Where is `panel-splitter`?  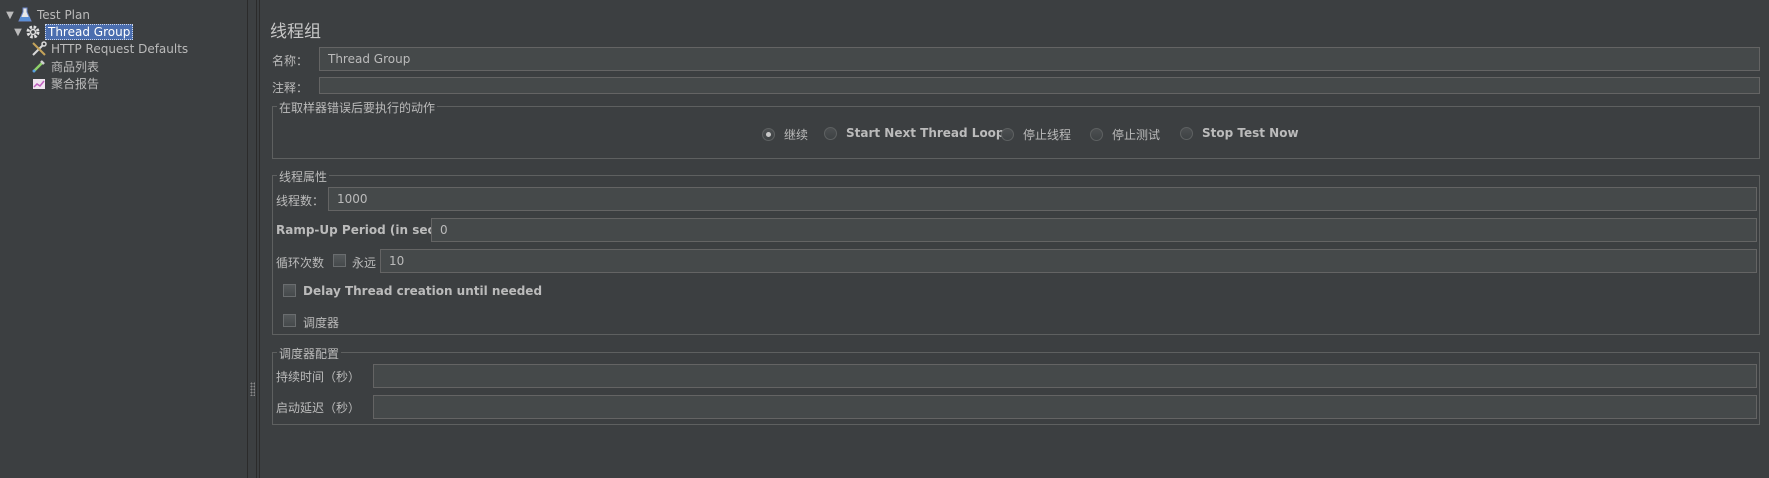 panel-splitter is located at coordinates (252, 239).